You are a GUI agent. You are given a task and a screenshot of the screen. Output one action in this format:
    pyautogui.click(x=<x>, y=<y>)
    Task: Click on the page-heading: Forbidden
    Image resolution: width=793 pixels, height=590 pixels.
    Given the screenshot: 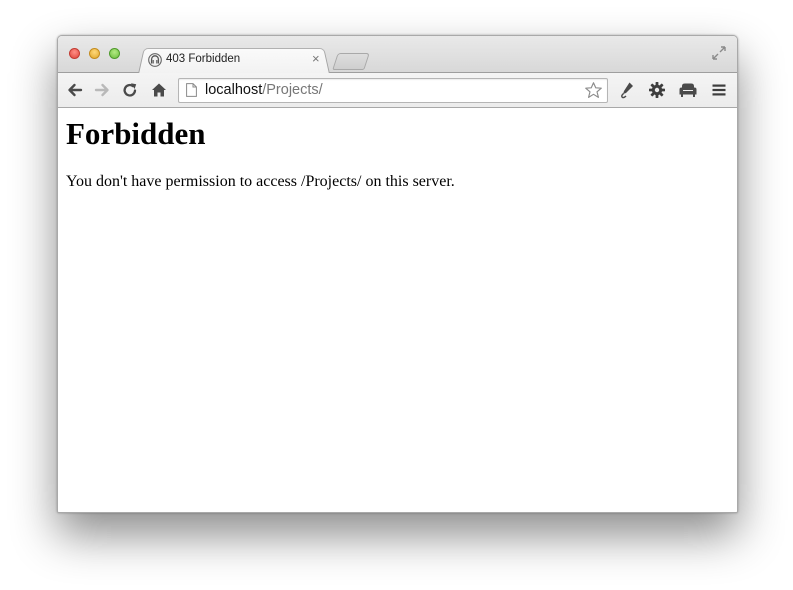 What is the action you would take?
    pyautogui.click(x=136, y=133)
    